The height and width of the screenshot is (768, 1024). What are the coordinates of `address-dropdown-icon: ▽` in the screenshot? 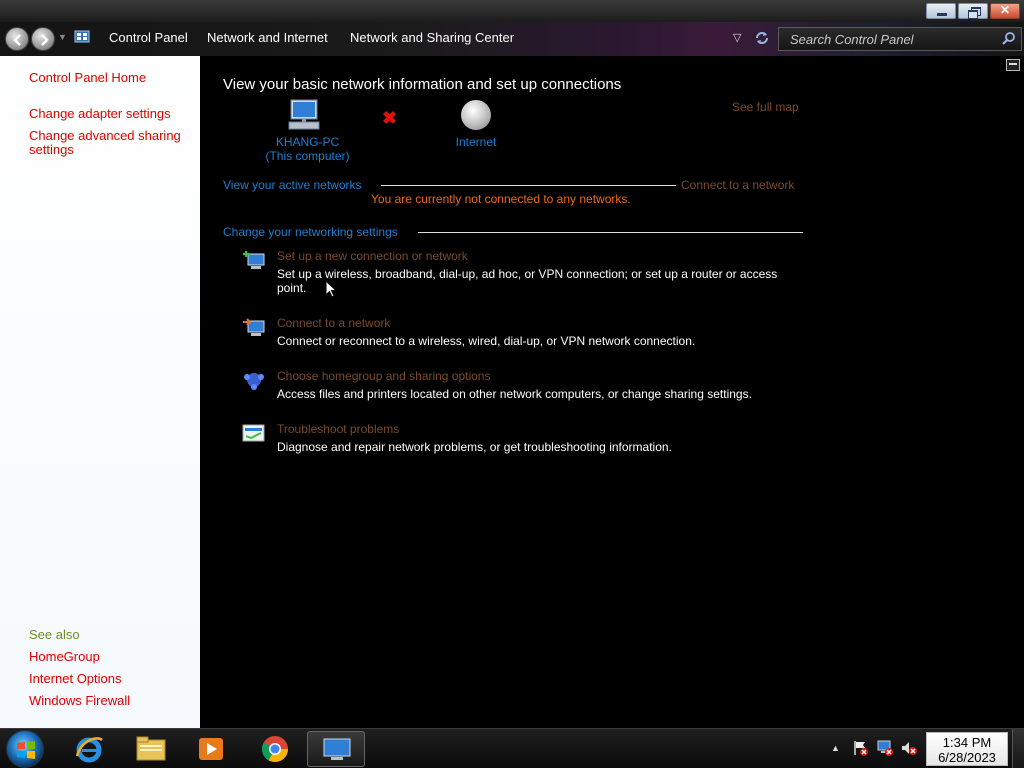 It's located at (737, 37).